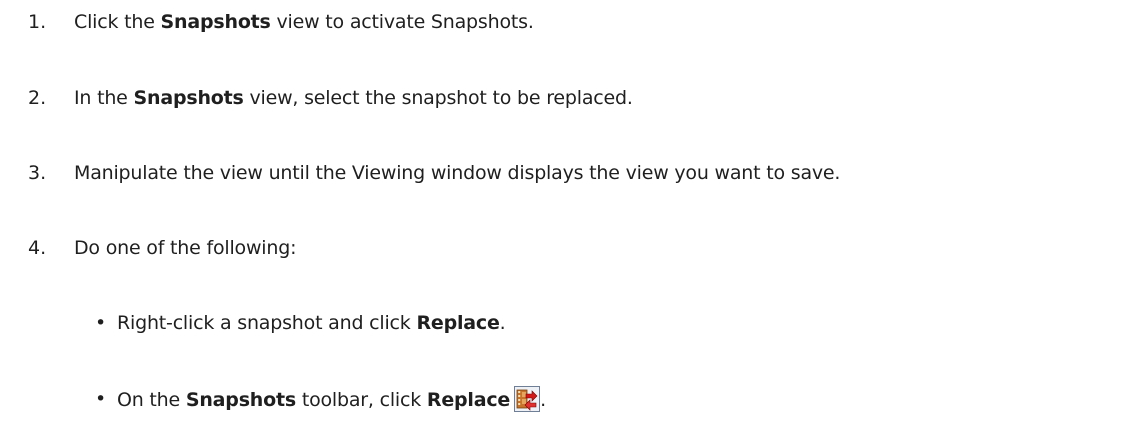 Image resolution: width=1134 pixels, height=425 pixels. Describe the element at coordinates (402, 22) in the screenshot. I see `step-text-post: view to activate Snapshots.` at that location.